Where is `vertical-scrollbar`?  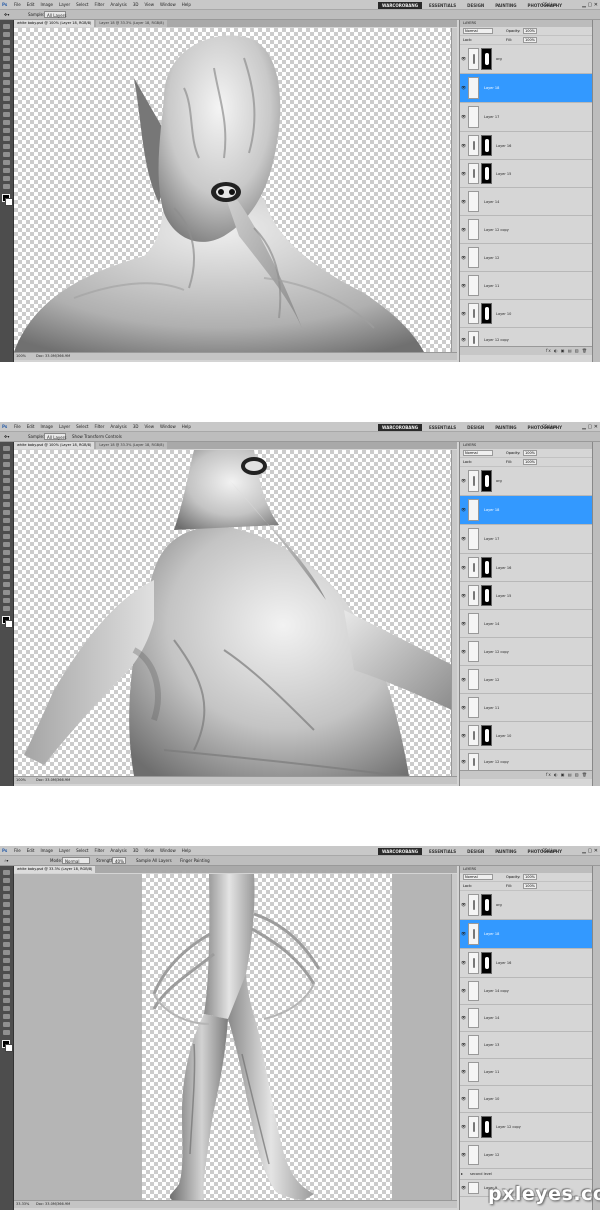
vertical-scrollbar is located at coordinates (454, 613).